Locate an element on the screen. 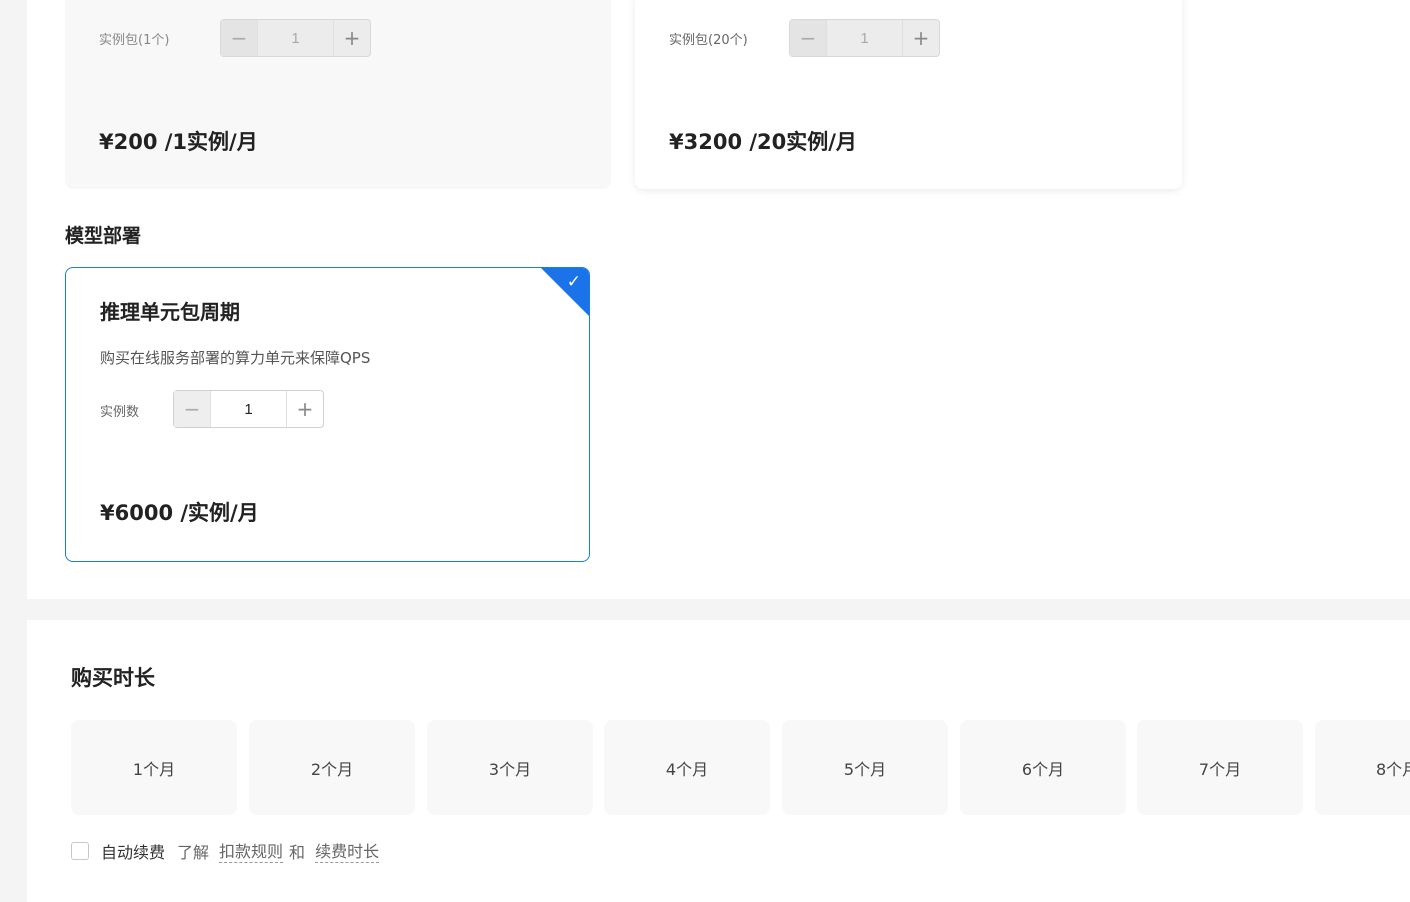 This screenshot has width=1410, height=902. duration-option-2: 2个月 is located at coordinates (332, 767).